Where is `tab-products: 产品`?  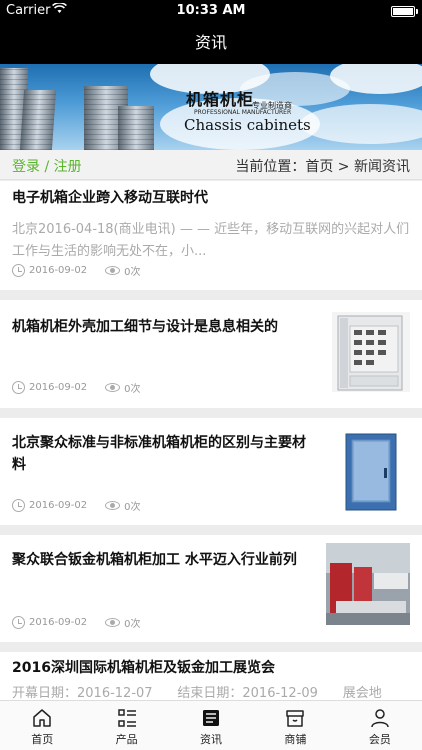 tab-products: 产品 is located at coordinates (126, 725).